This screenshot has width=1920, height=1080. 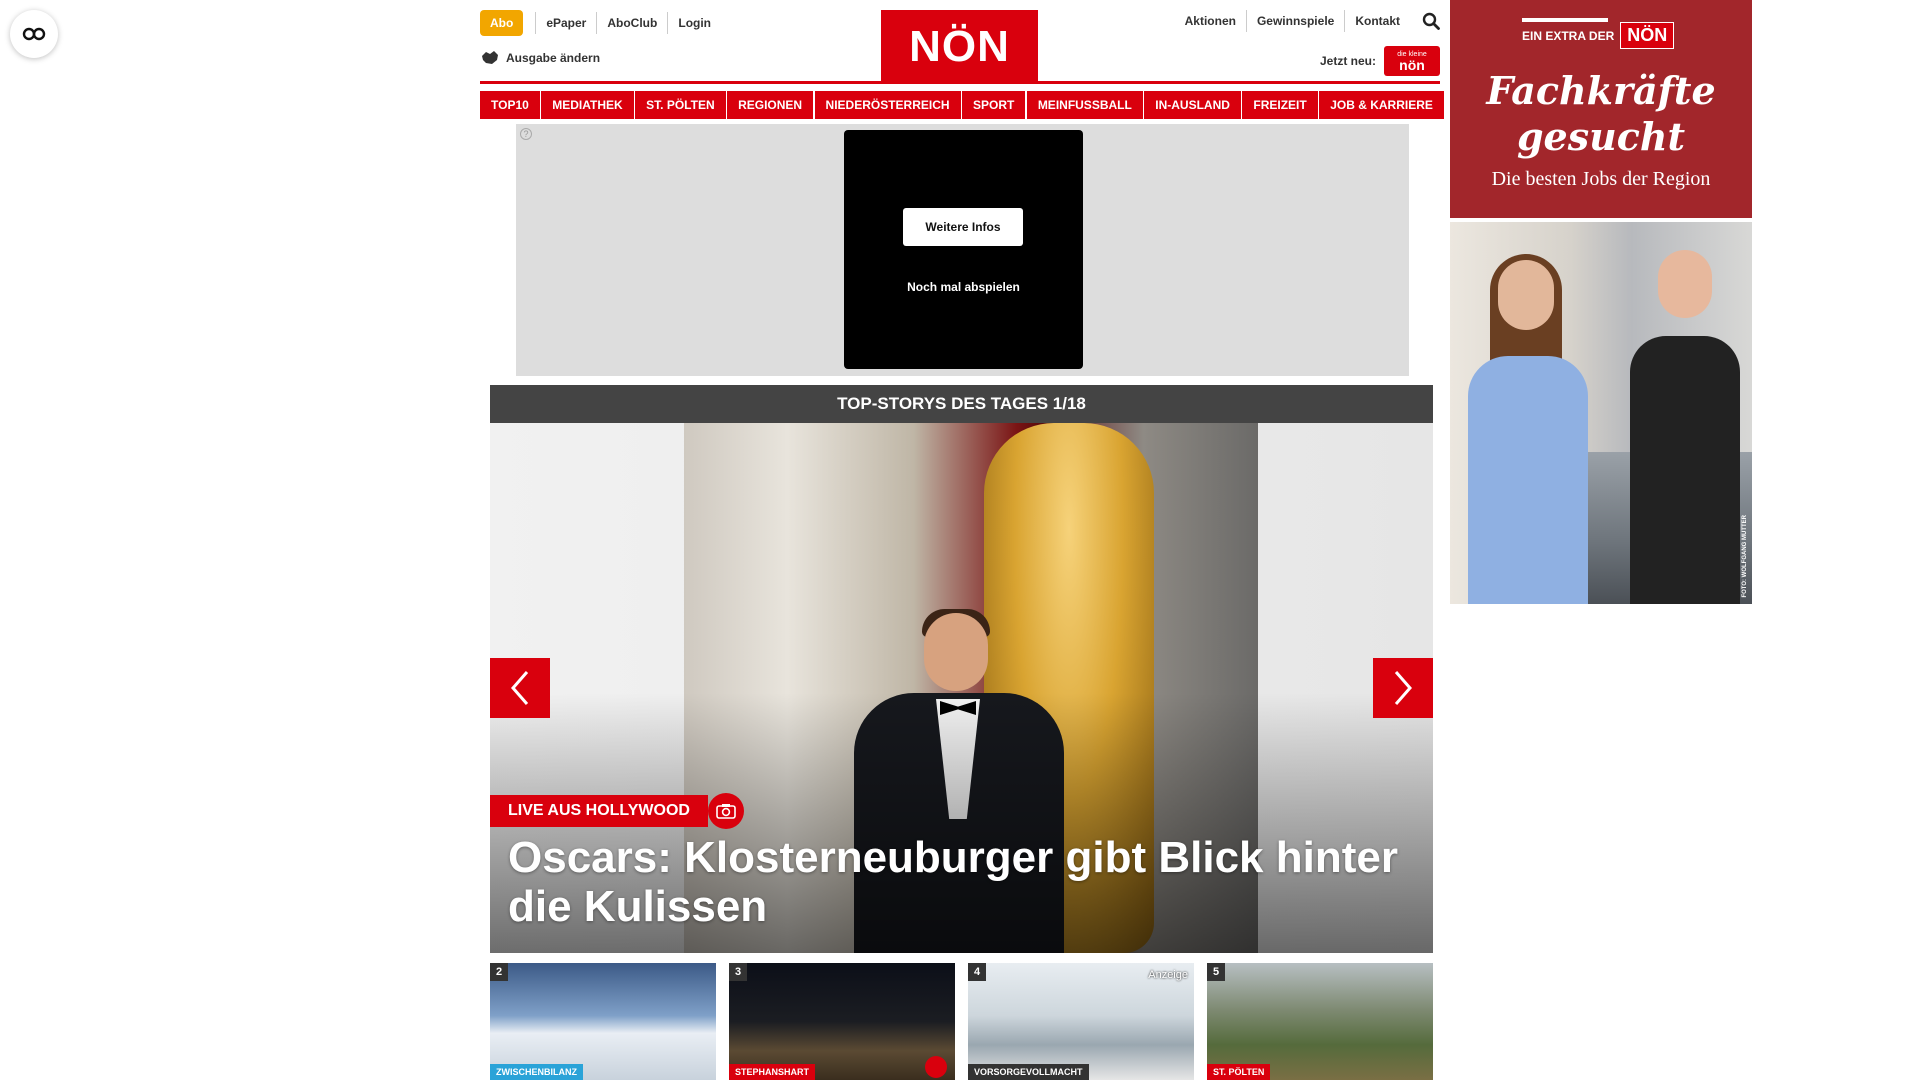 I want to click on nav-item-niederoesterreich: NIEDERÖSTERREICH, so click(x=887, y=105).